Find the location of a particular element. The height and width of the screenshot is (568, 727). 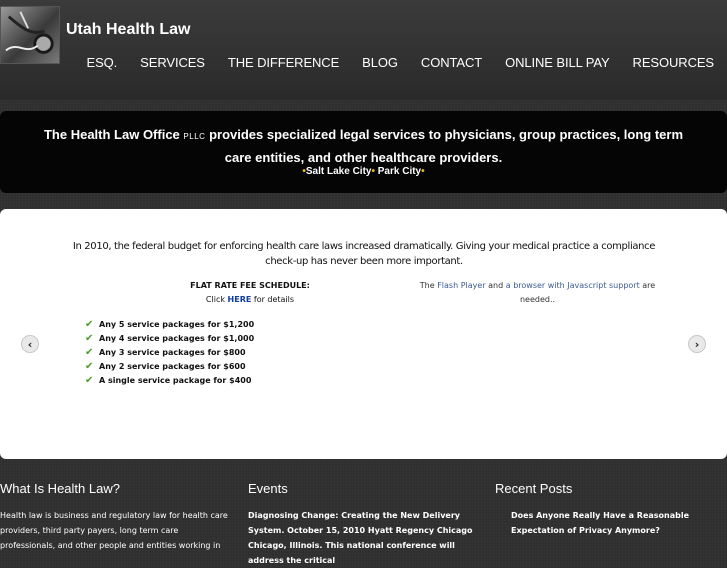

fee-here-link: HERE is located at coordinates (240, 299).